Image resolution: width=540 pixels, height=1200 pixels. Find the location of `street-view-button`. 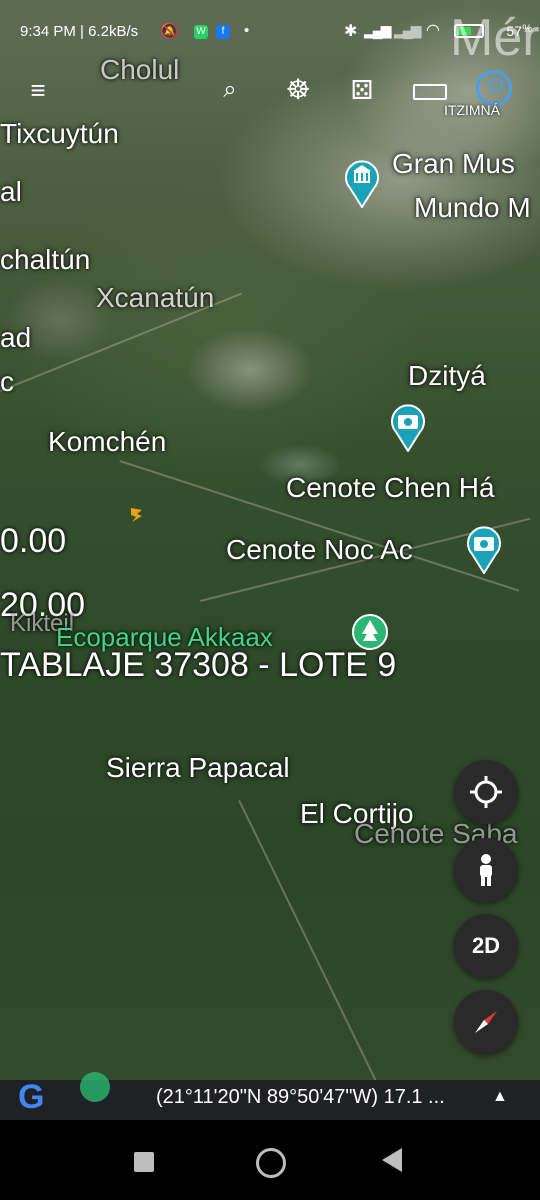

street-view-button is located at coordinates (486, 870).